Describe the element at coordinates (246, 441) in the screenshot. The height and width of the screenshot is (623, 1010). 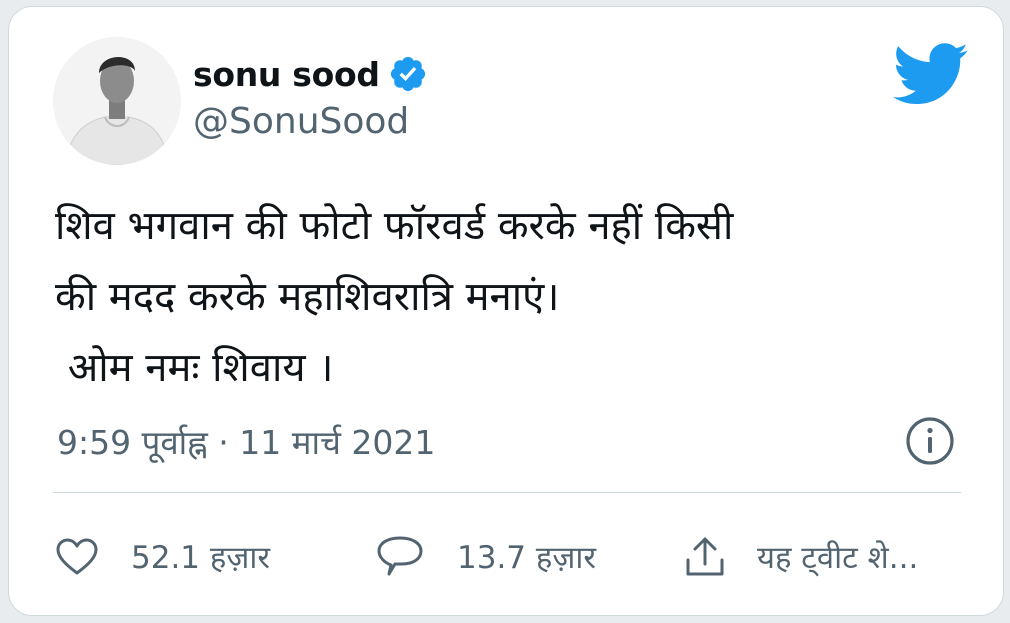
I see `tweet-timestamp: 9:59 पूर्वाह्न · 11 मार्च 2021` at that location.